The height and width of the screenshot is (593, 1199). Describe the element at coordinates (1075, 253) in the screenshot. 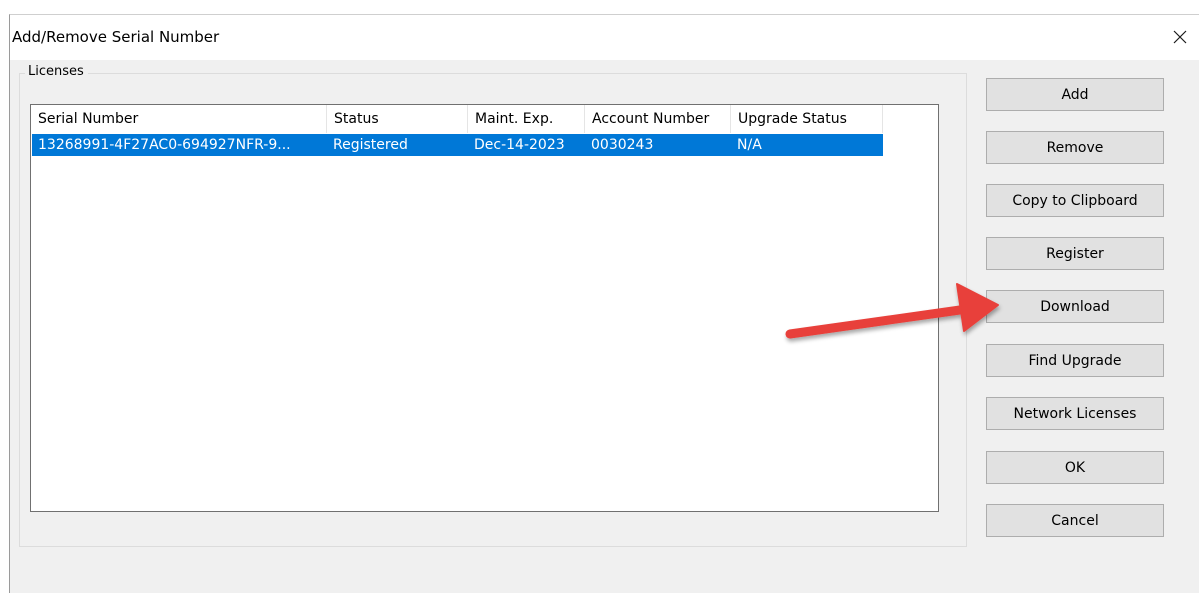

I see `register-button: Register` at that location.